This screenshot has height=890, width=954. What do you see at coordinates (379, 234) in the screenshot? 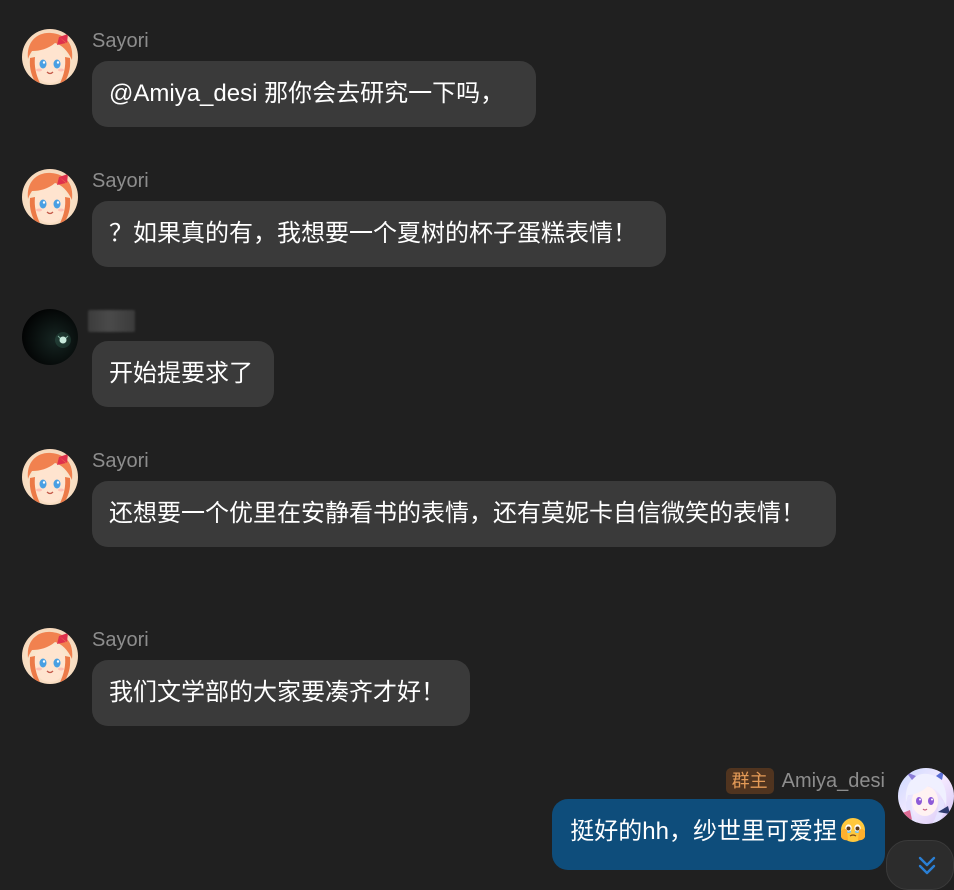
I see `message-bubble: ？如果真的有，我想要一个夏树的杯子蛋糕表情！` at bounding box center [379, 234].